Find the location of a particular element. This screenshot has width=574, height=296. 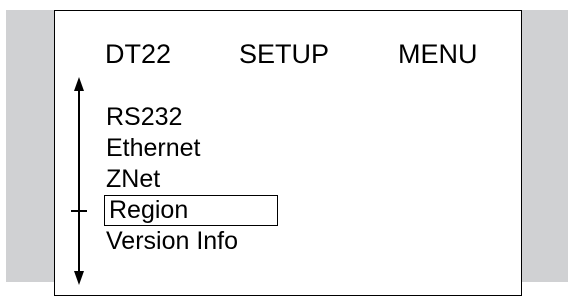

menu-item-znet: ZNet is located at coordinates (214, 179).